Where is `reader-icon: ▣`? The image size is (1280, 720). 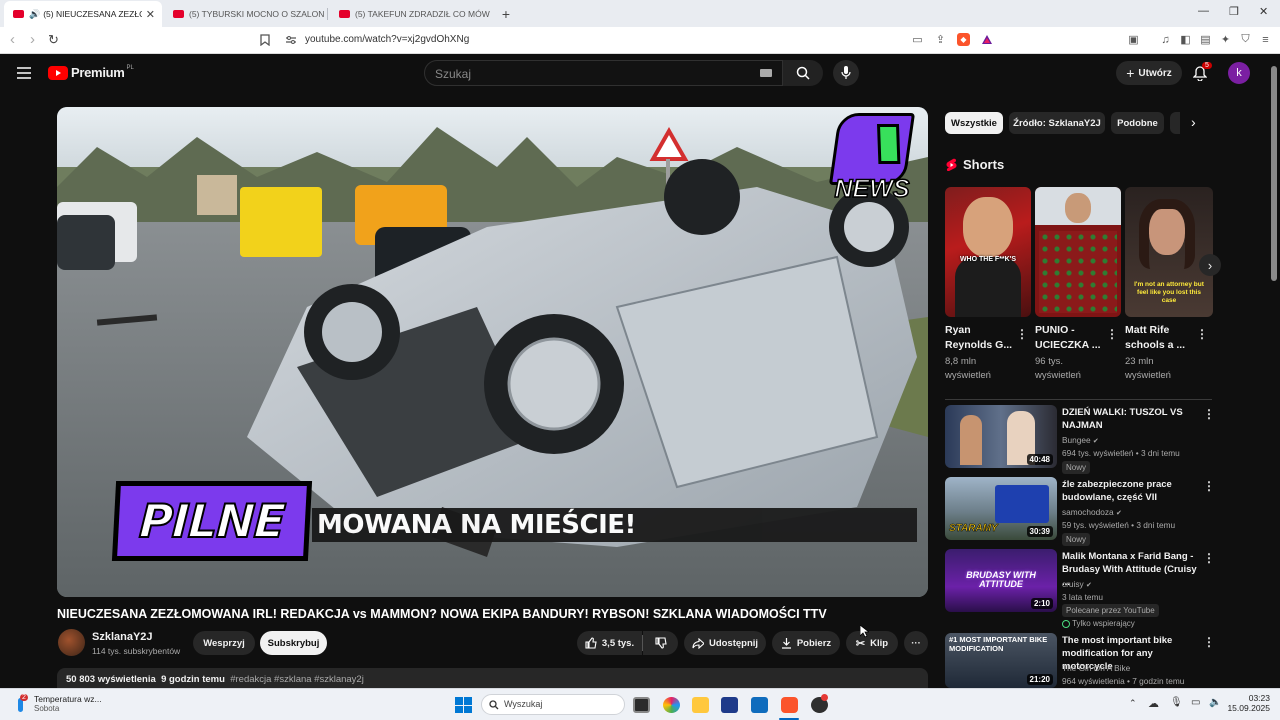 reader-icon: ▣ is located at coordinates (1133, 39).